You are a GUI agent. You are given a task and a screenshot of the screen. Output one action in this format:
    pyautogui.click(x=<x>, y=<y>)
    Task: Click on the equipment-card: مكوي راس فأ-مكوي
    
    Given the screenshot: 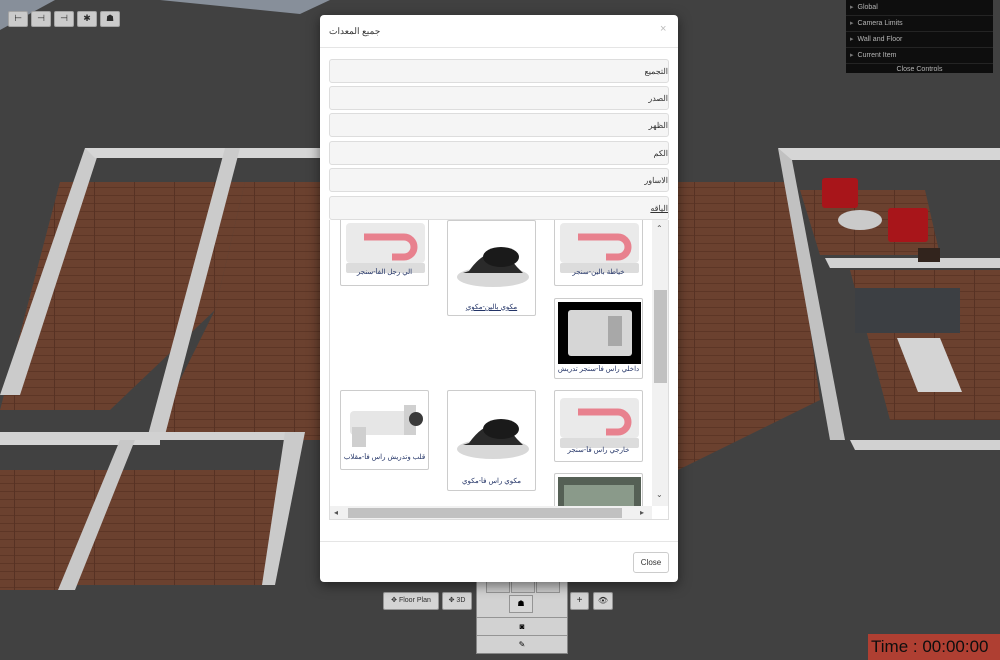 What is the action you would take?
    pyautogui.click(x=491, y=440)
    